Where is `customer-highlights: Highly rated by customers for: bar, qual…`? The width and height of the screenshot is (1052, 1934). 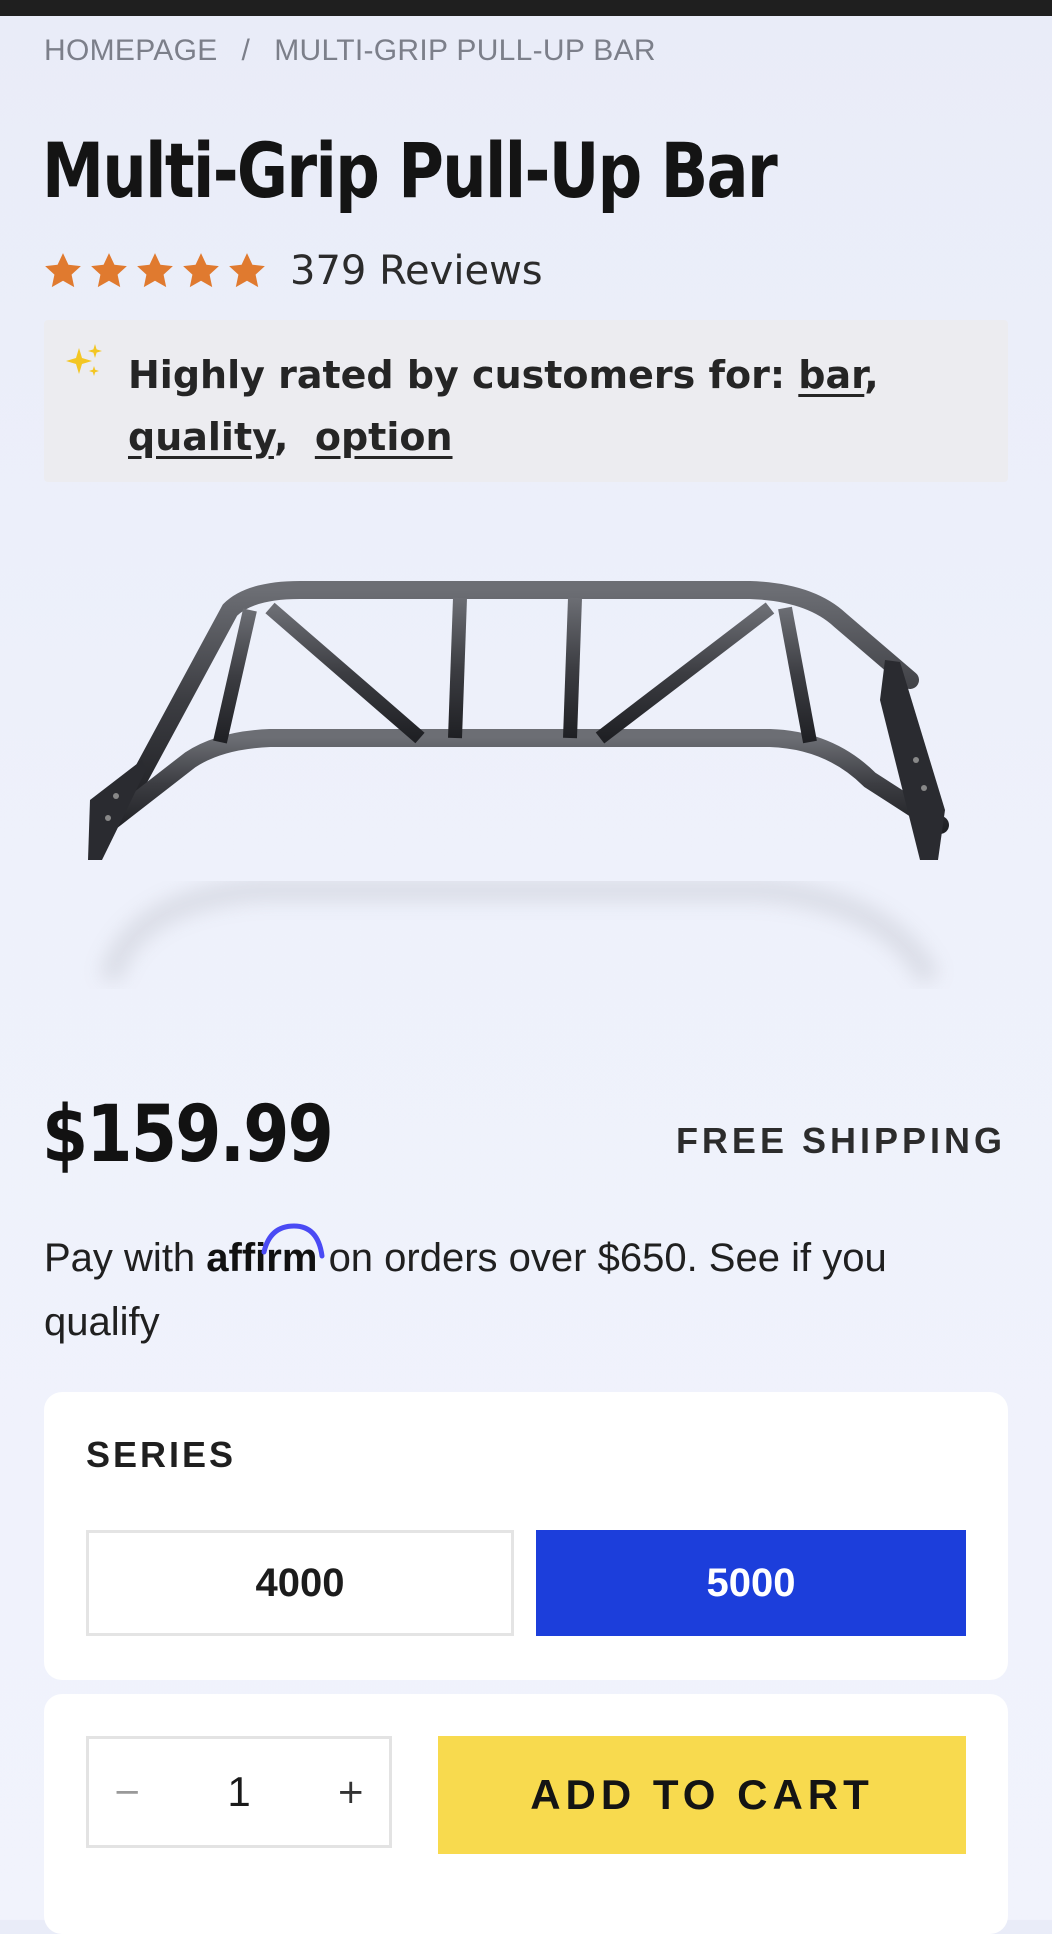 customer-highlights: Highly rated by customers for: bar, qual… is located at coordinates (526, 401).